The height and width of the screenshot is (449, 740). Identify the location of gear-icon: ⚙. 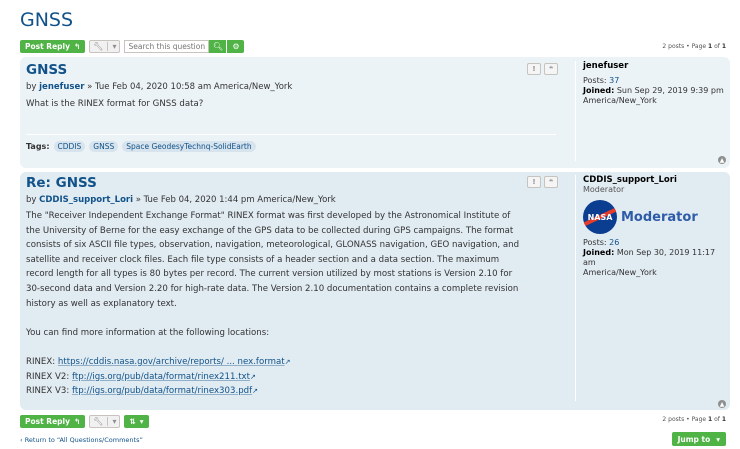
(236, 46).